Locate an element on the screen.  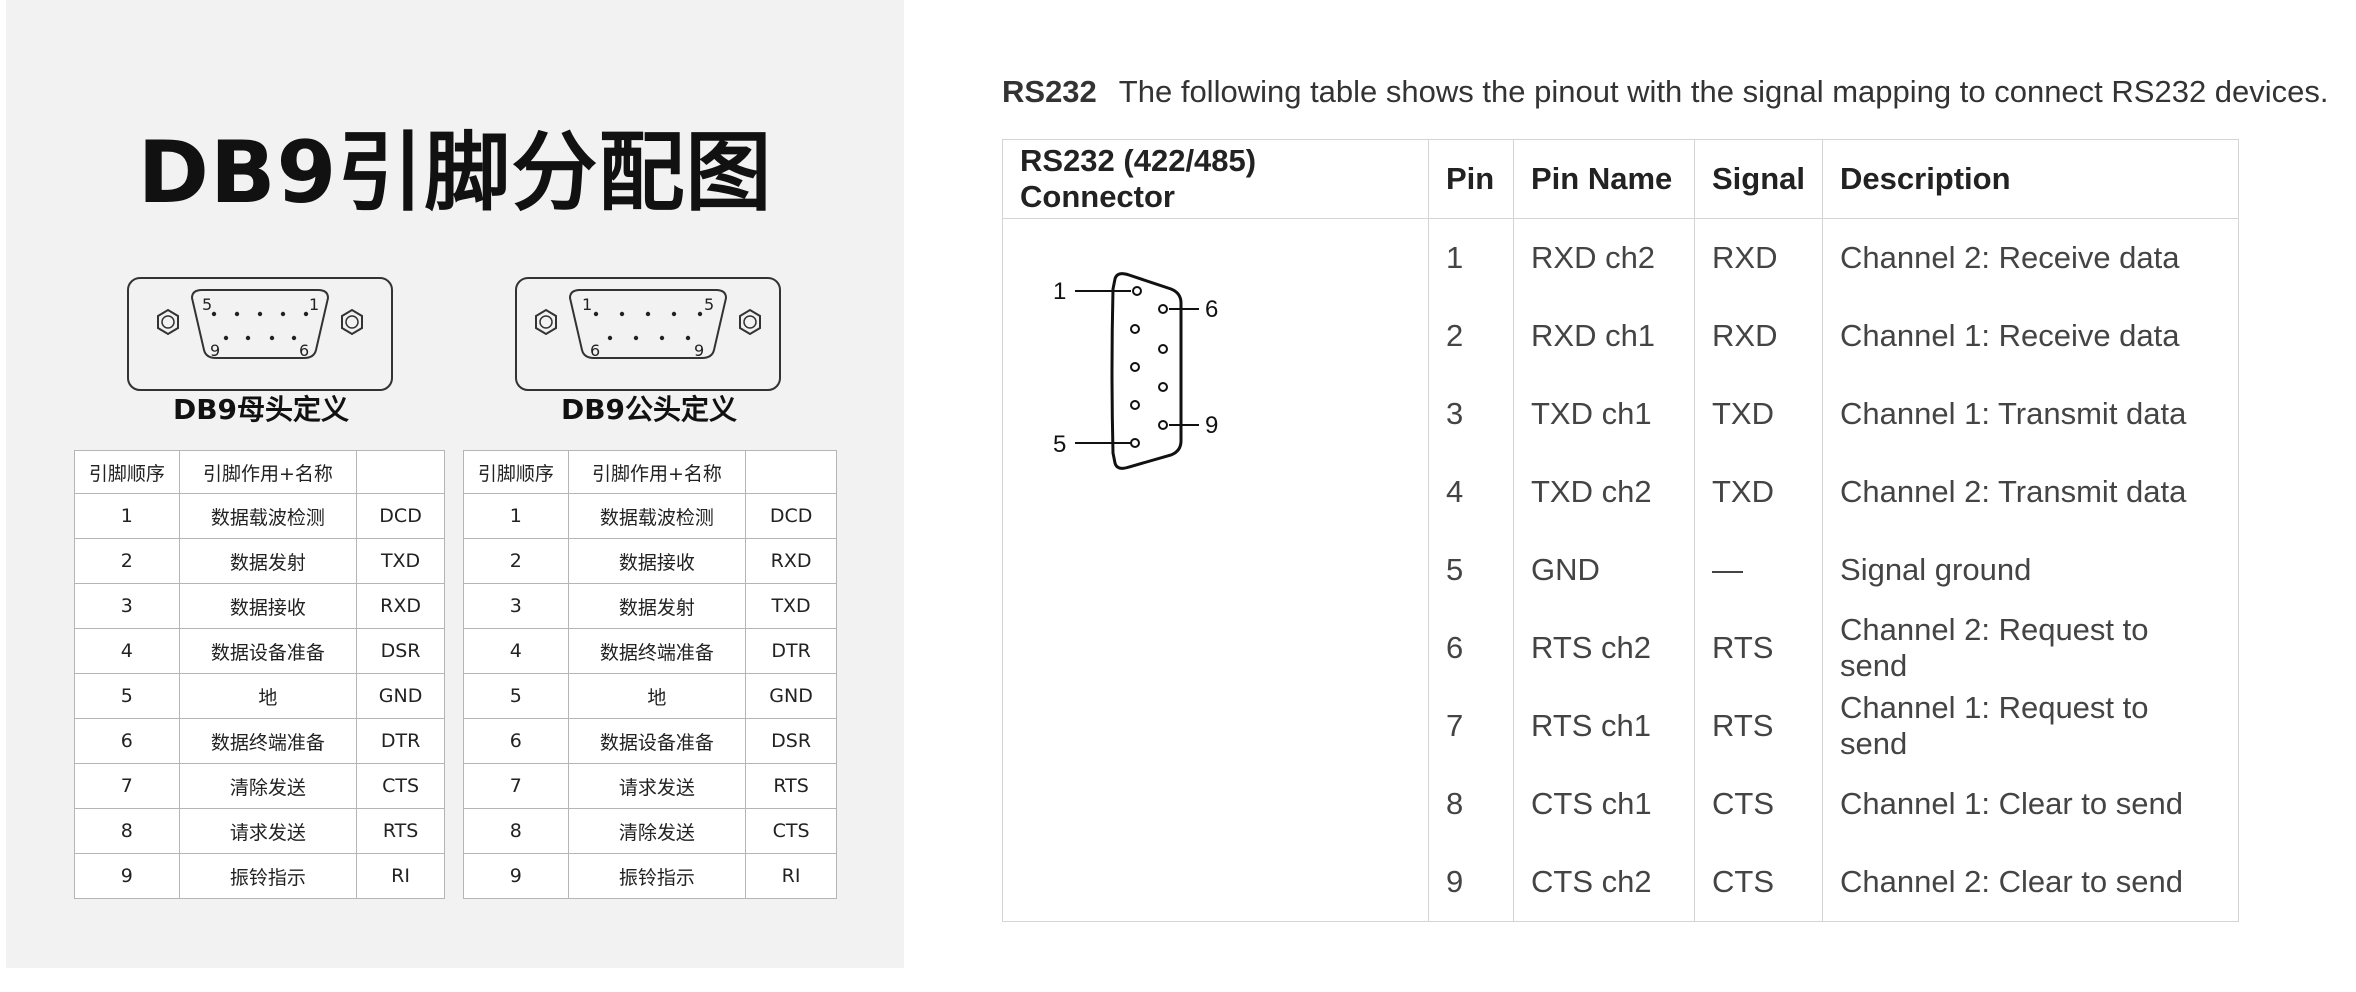
male-pin-label-bottom-left: 6 is located at coordinates (595, 350).